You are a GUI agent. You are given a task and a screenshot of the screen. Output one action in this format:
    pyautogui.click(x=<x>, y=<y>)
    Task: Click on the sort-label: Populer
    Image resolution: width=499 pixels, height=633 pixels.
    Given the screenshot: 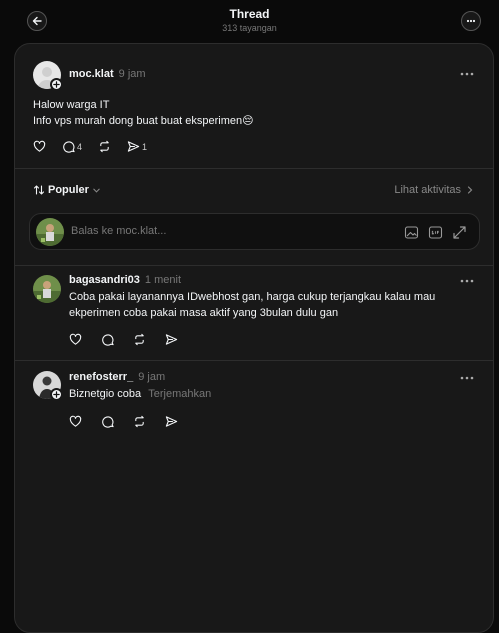 What is the action you would take?
    pyautogui.click(x=68, y=190)
    